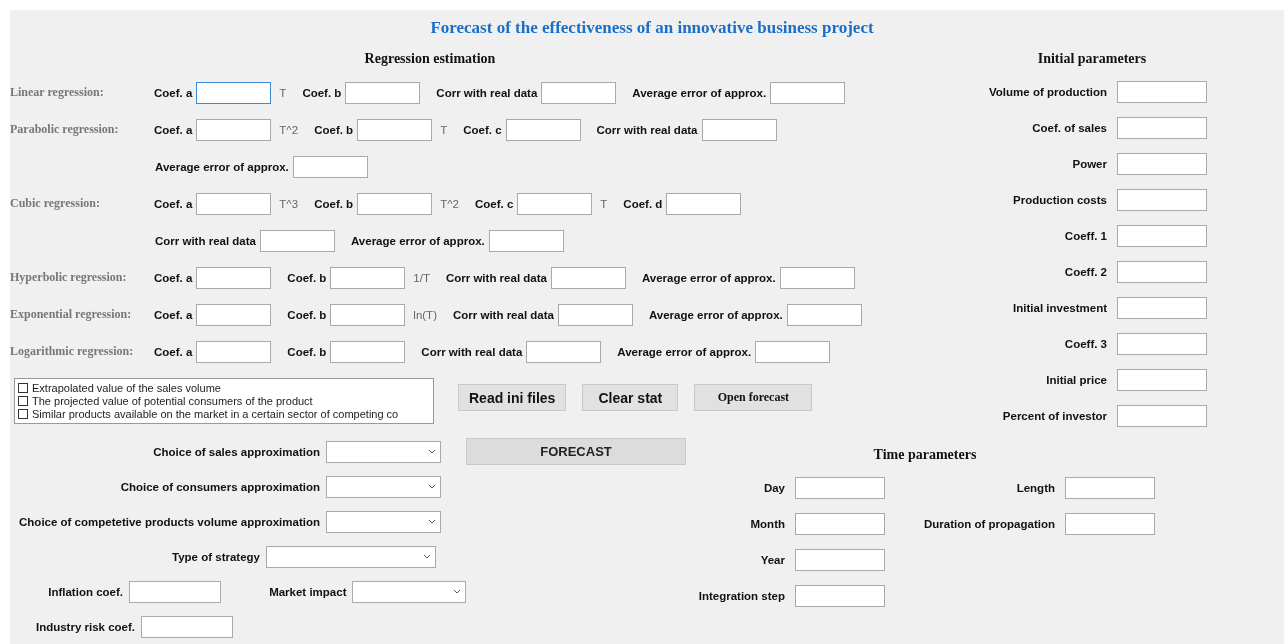 The height and width of the screenshot is (644, 1284). What do you see at coordinates (1059, 200) in the screenshot?
I see `field-label: Production costs` at bounding box center [1059, 200].